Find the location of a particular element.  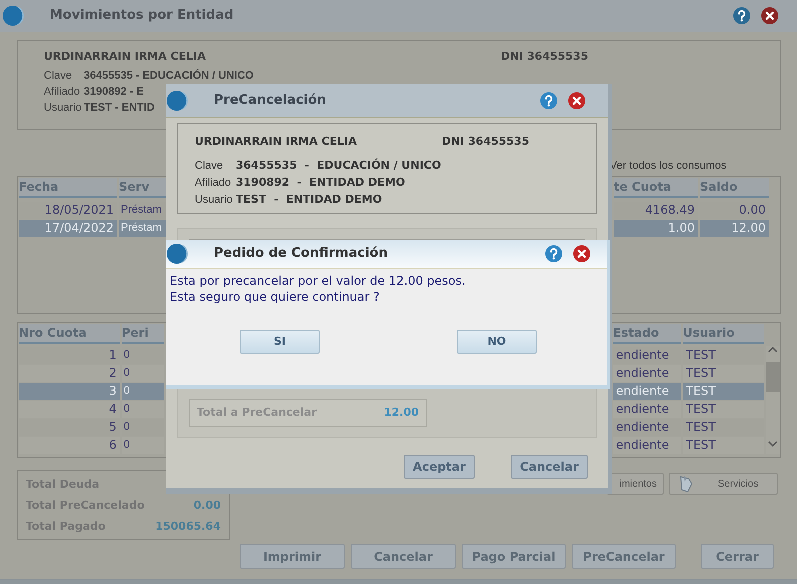

scroll-down-icon is located at coordinates (773, 444).